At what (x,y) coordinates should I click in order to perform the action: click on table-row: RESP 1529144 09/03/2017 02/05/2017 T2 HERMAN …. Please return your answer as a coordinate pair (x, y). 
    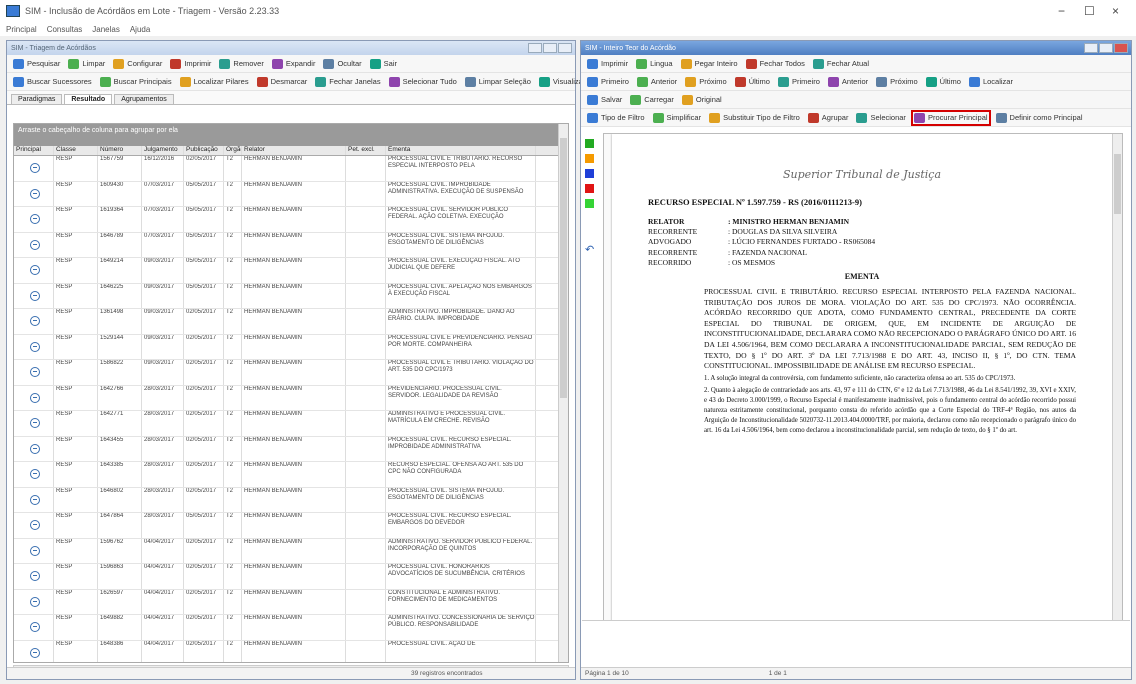
    Looking at the image, I should click on (291, 347).